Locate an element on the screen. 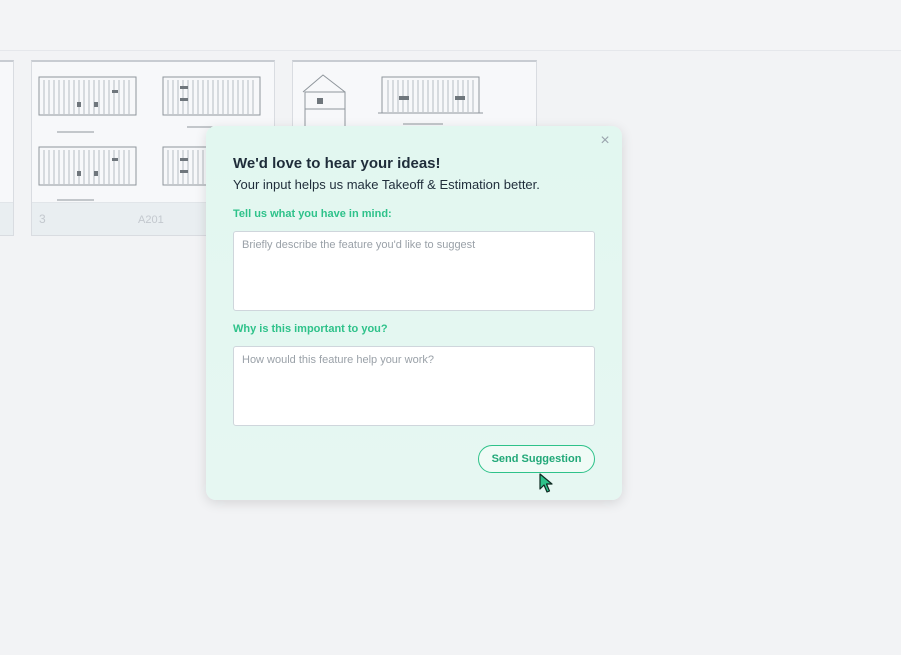 The image size is (901, 655). close-icon: × is located at coordinates (605, 141).